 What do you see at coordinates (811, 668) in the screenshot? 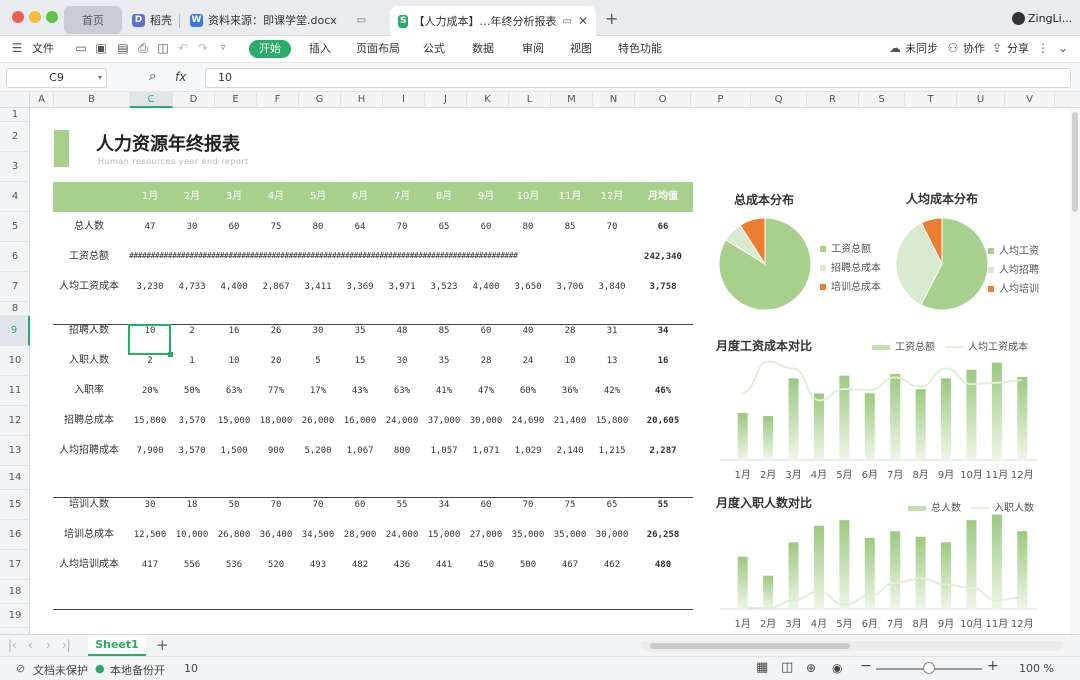
I see `split-view-icon: ⊕` at bounding box center [811, 668].